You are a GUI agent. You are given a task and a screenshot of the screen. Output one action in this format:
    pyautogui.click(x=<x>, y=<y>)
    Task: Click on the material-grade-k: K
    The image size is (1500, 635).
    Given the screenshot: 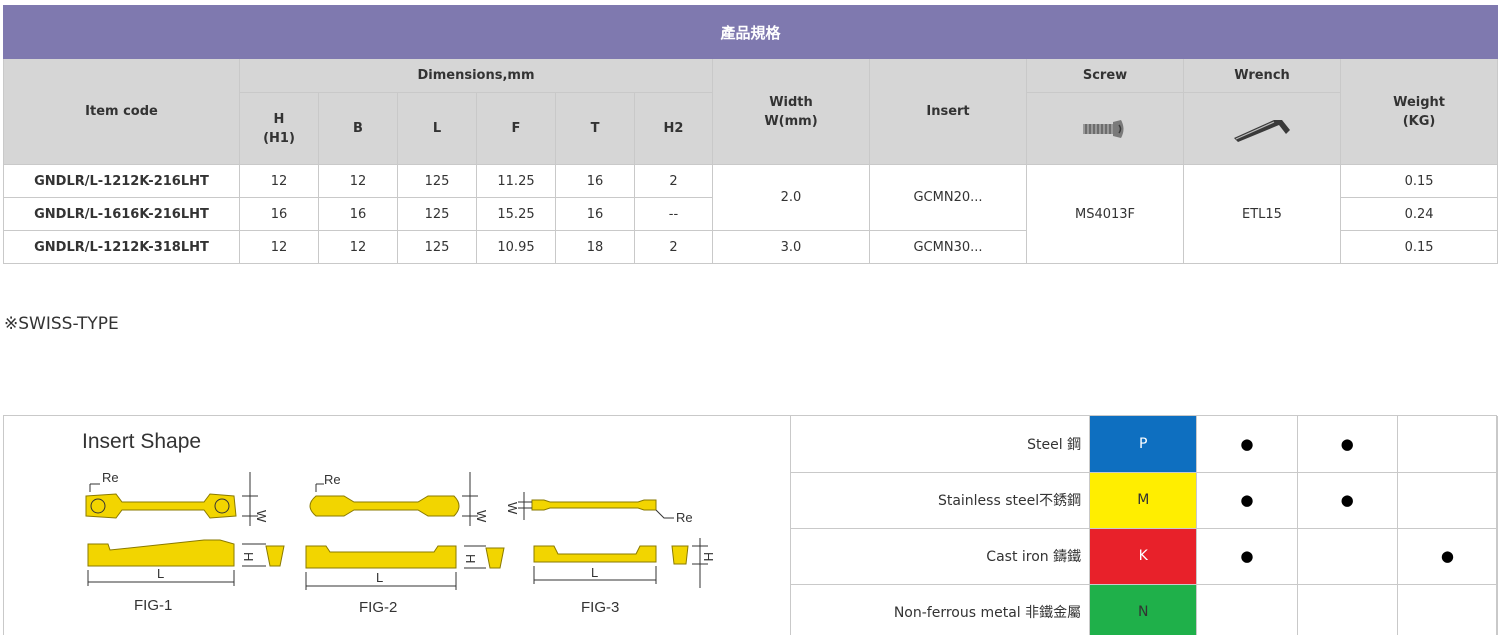 What is the action you would take?
    pyautogui.click(x=1143, y=556)
    